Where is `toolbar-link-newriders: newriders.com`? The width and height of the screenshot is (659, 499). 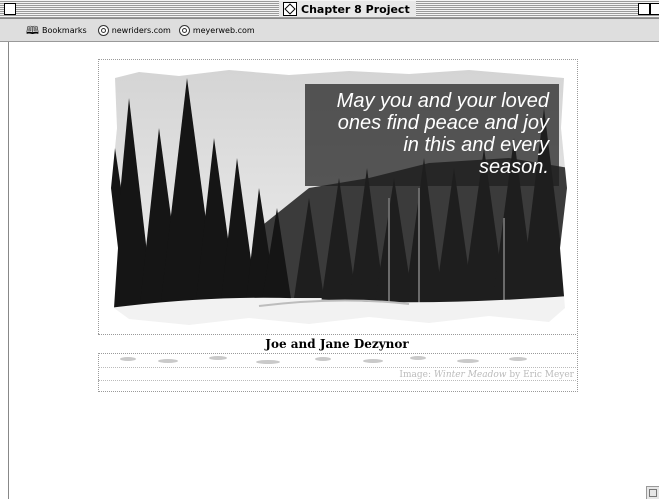
toolbar-link-newriders: newriders.com is located at coordinates (134, 30).